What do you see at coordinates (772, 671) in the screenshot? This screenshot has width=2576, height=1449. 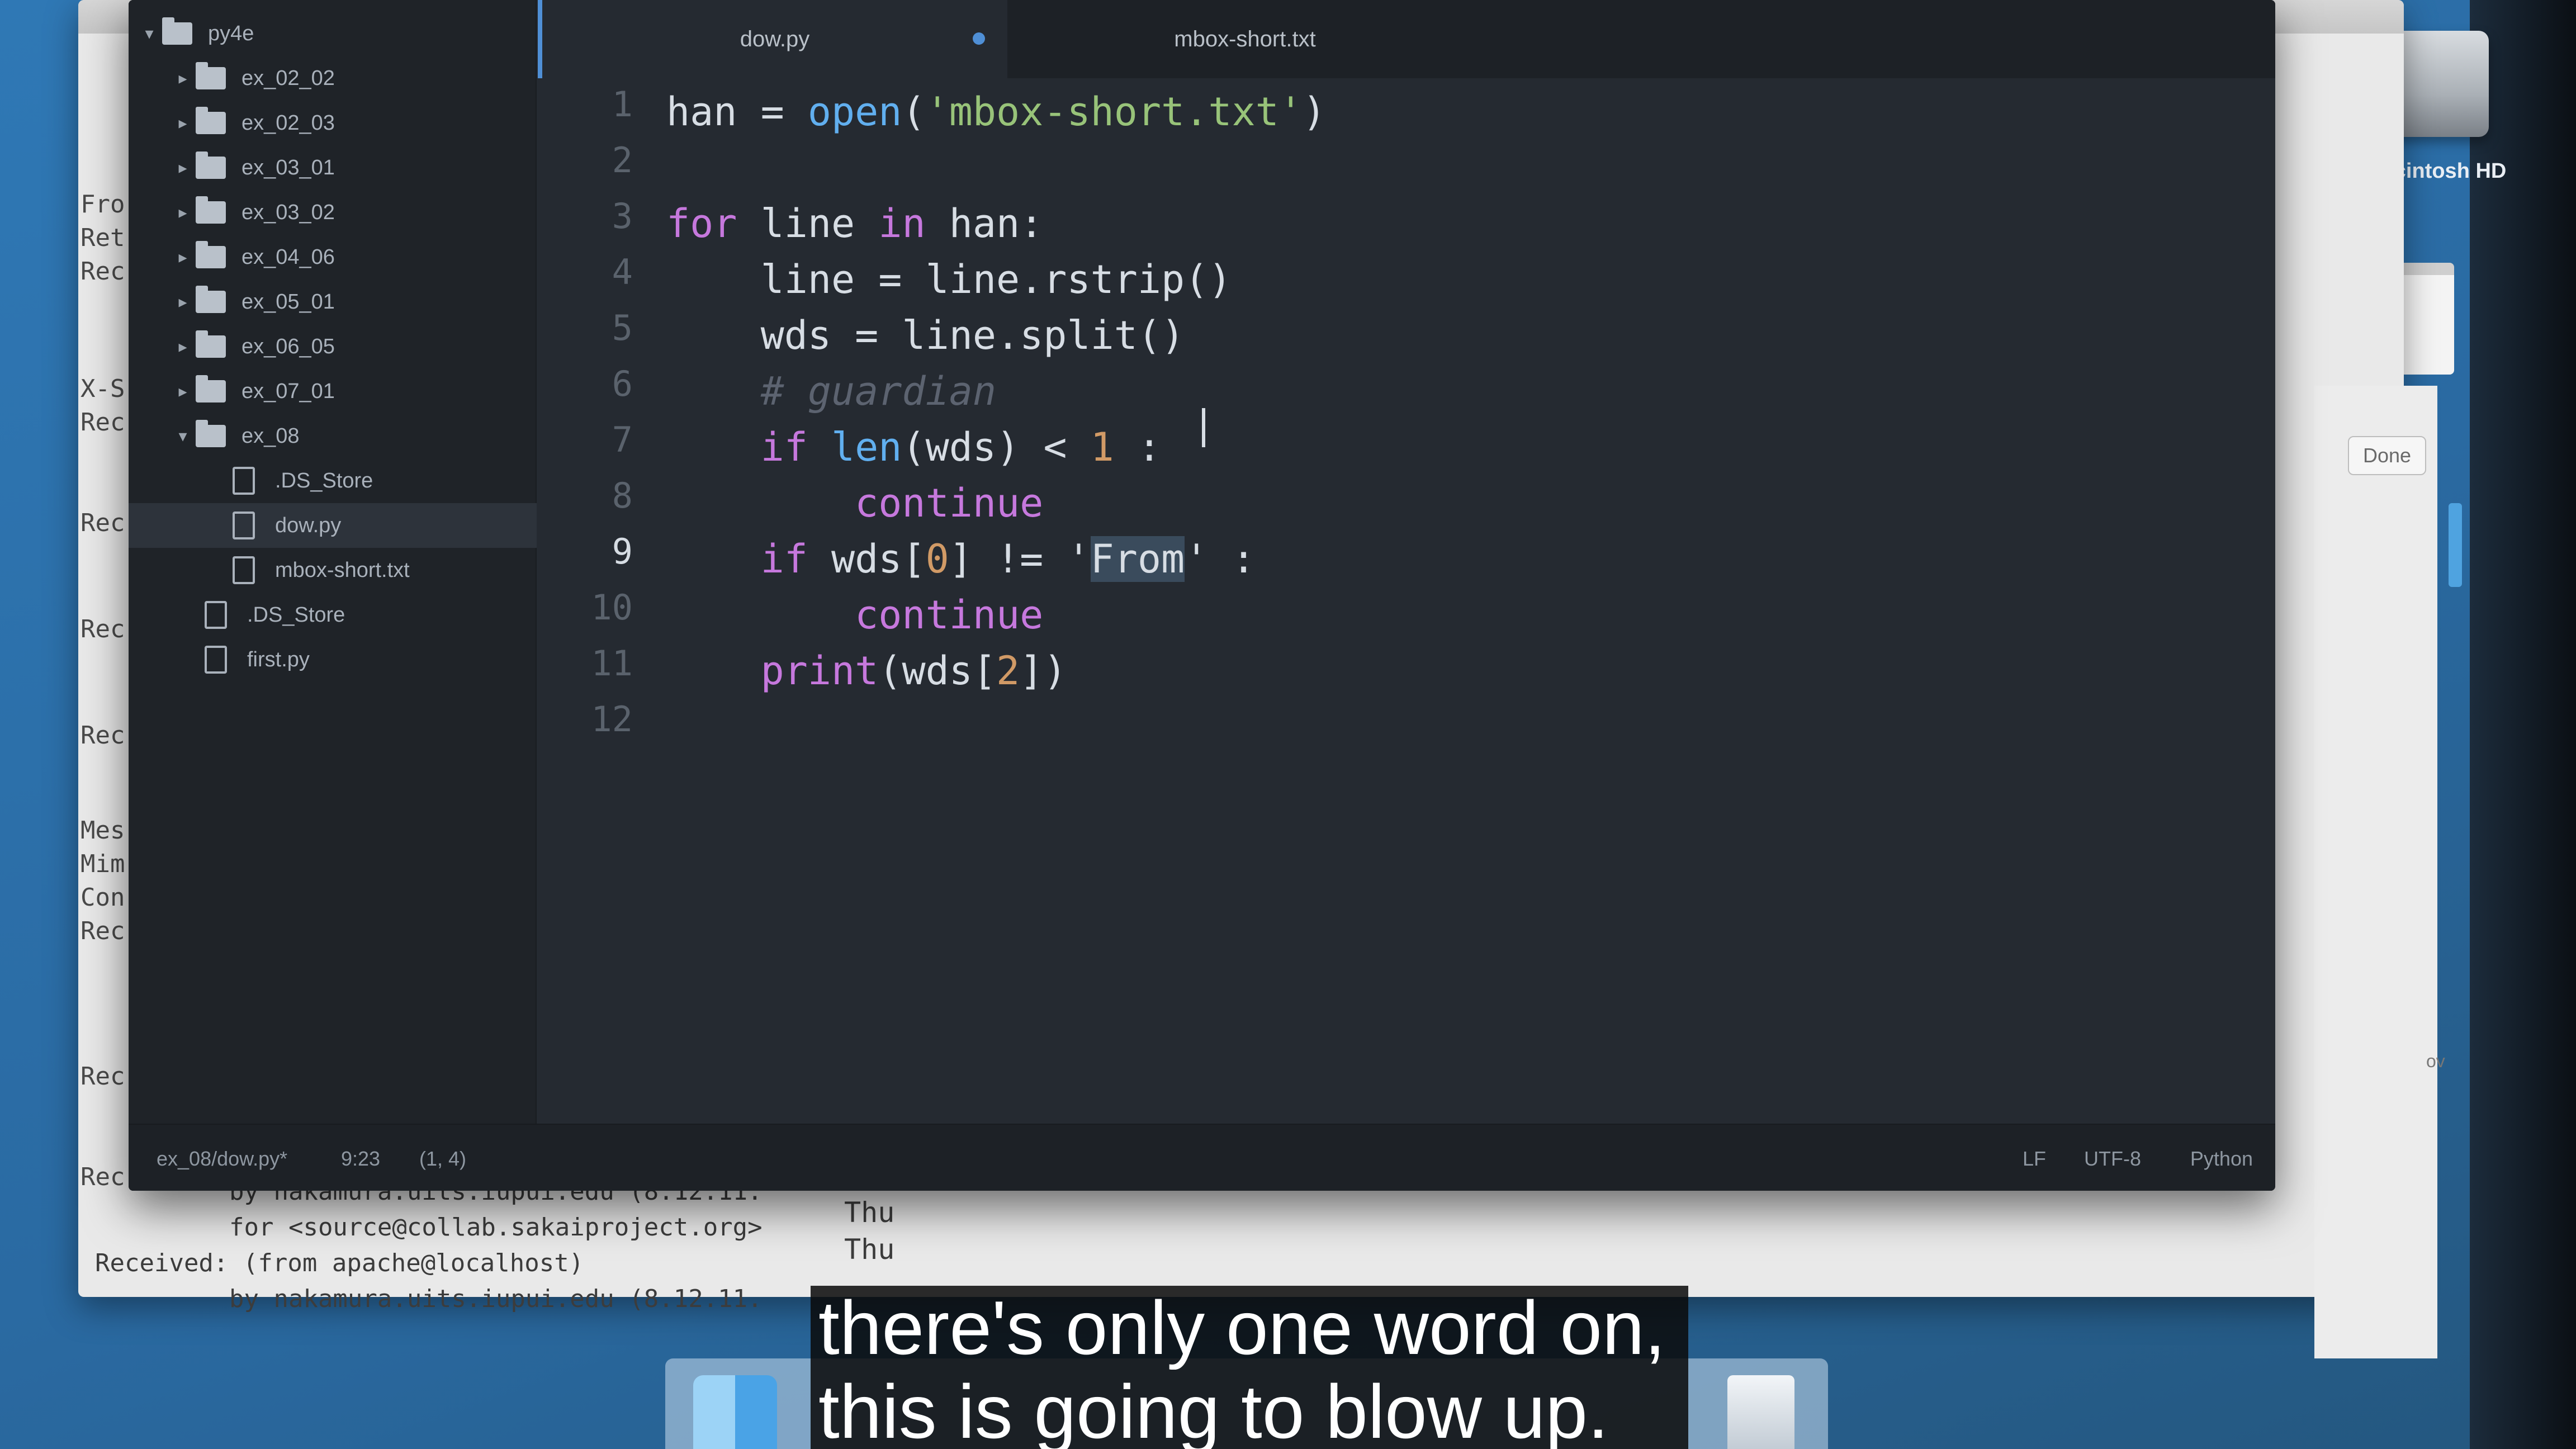 I see `code-token: print` at bounding box center [772, 671].